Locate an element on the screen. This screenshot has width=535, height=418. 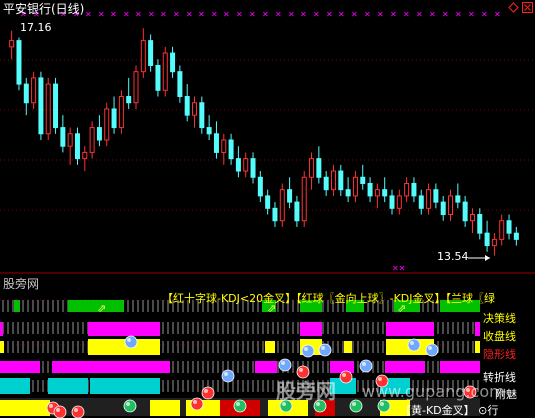
legend-item-red-cross: 【红十字球-KDJ<20金叉】 is located at coordinates (229, 298).